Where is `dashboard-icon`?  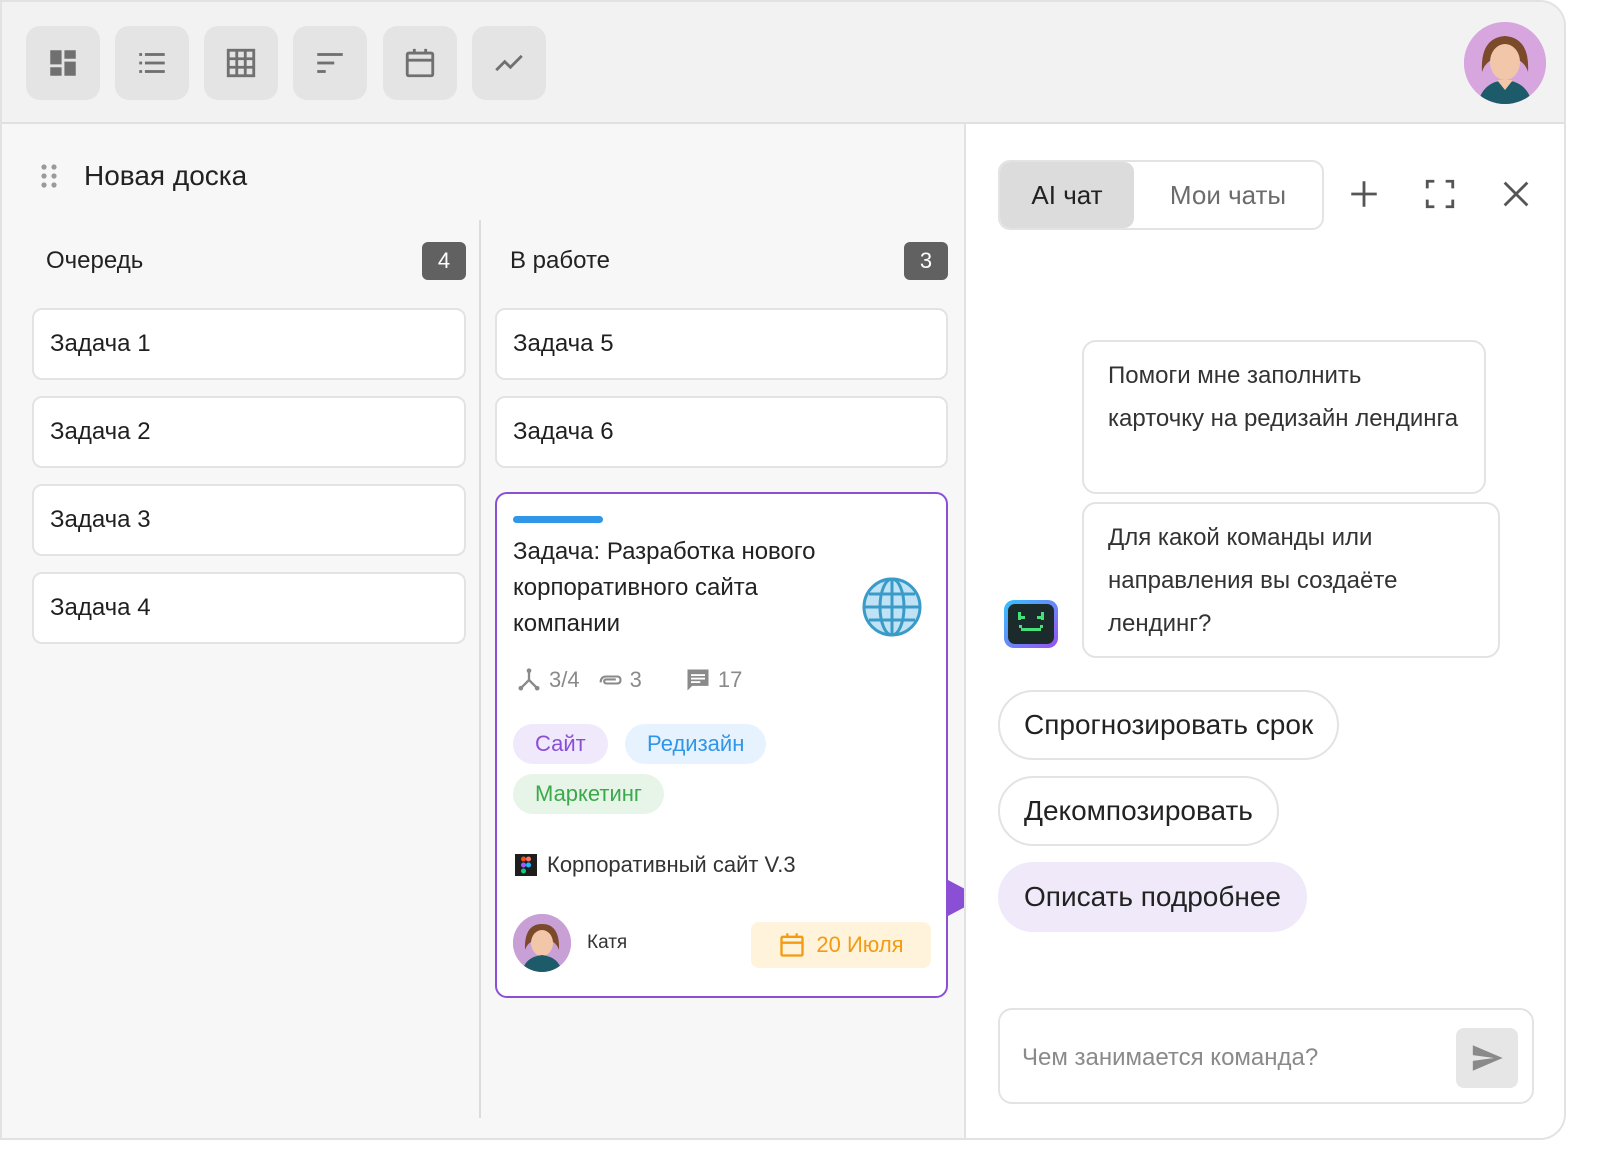 dashboard-icon is located at coordinates (63, 63).